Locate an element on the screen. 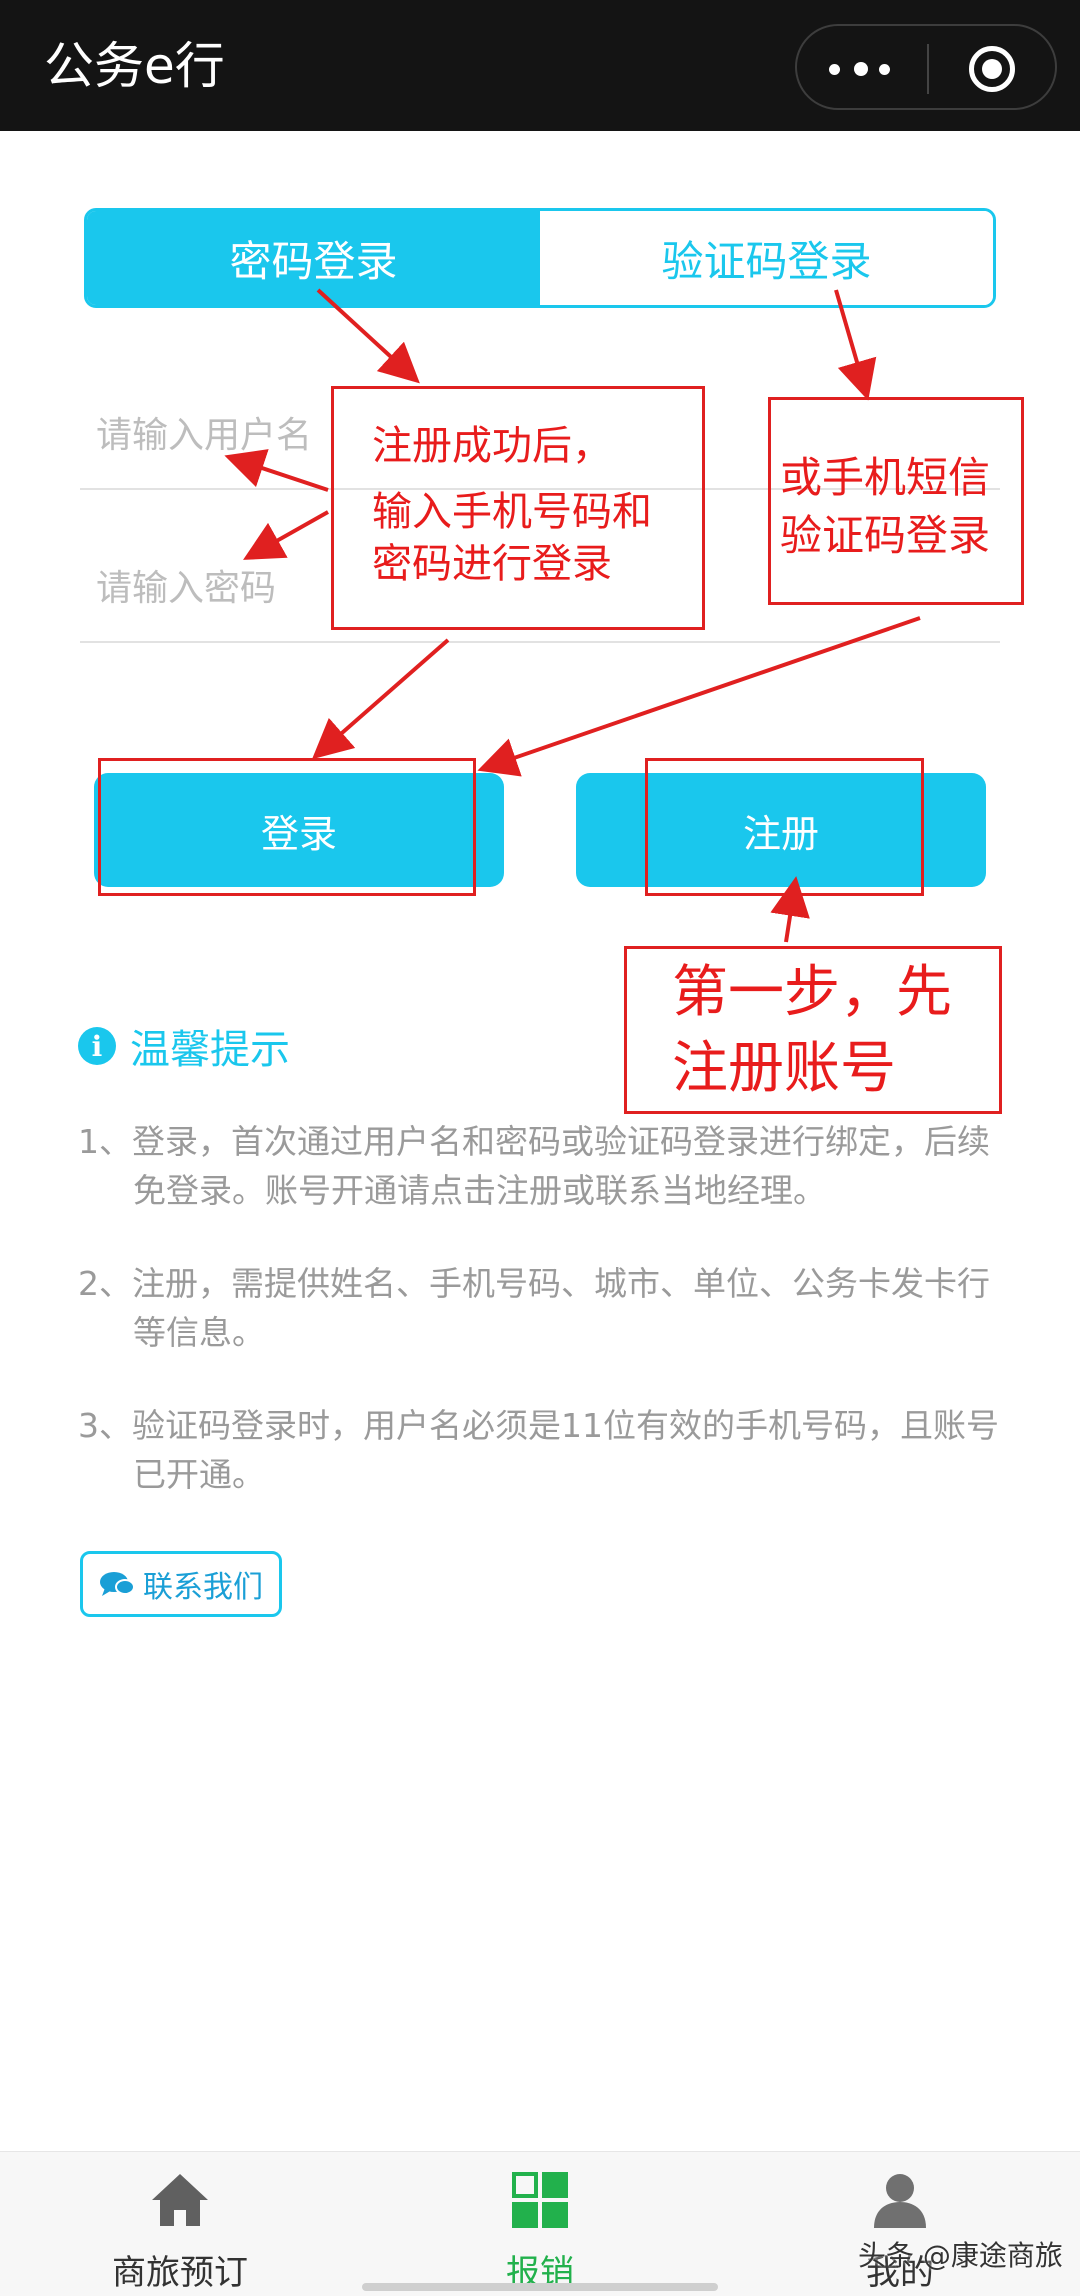 The height and width of the screenshot is (2296, 1080). home-indicator is located at coordinates (540, 2287).